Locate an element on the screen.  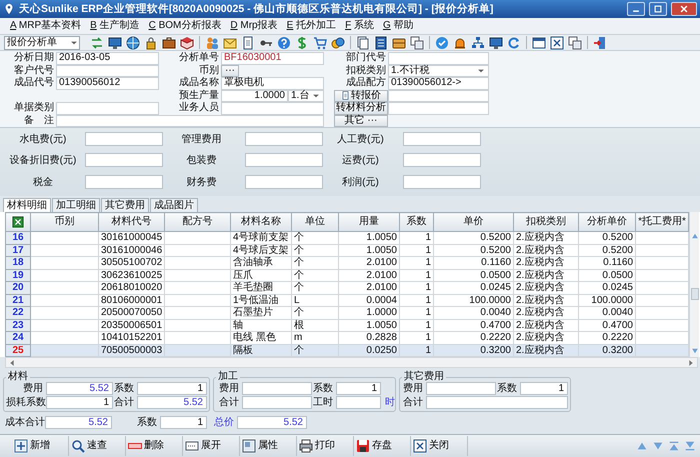
input-field: BF16030001 is located at coordinates (272, 58).